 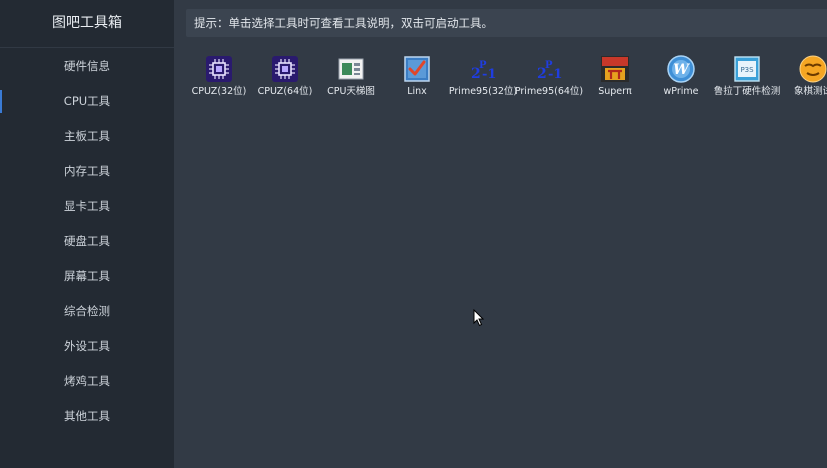 I want to click on tool-super-pi: Superπ, so click(x=615, y=76).